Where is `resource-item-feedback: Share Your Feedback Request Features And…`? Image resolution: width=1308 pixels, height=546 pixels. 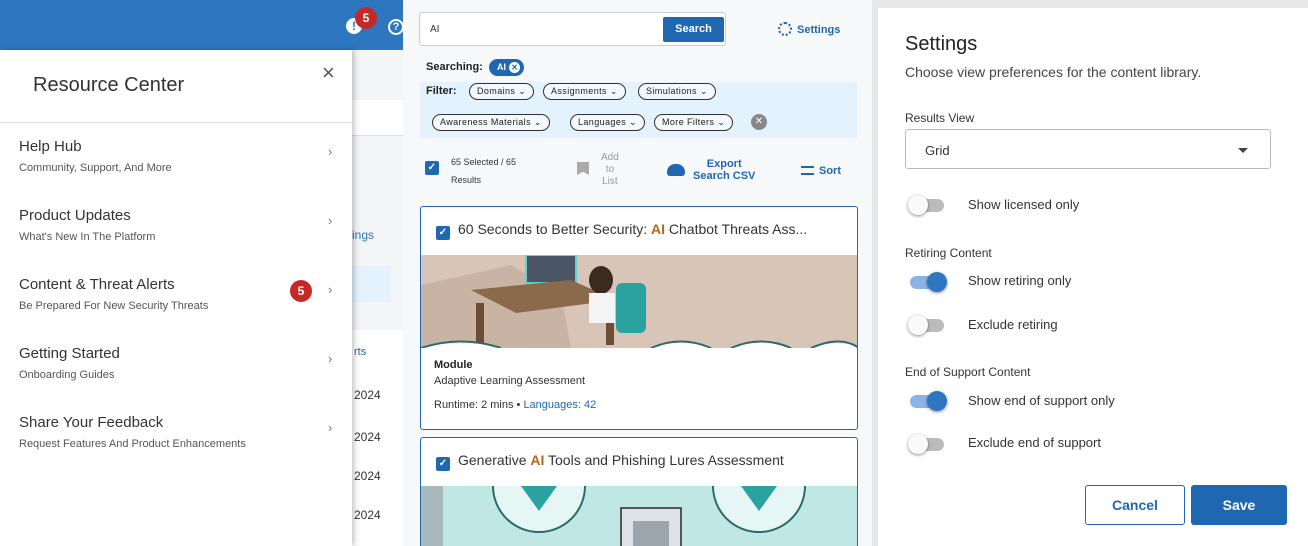 resource-item-feedback: Share Your Feedback Request Features And… is located at coordinates (176, 444).